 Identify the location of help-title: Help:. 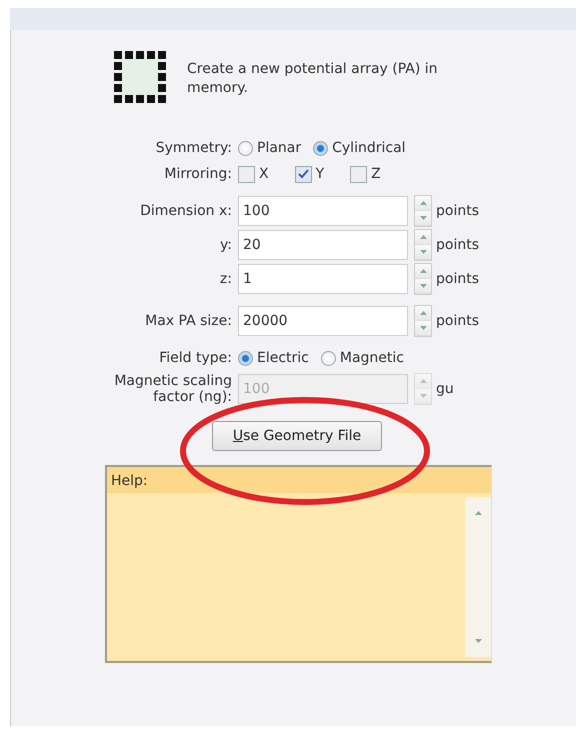
(299, 480).